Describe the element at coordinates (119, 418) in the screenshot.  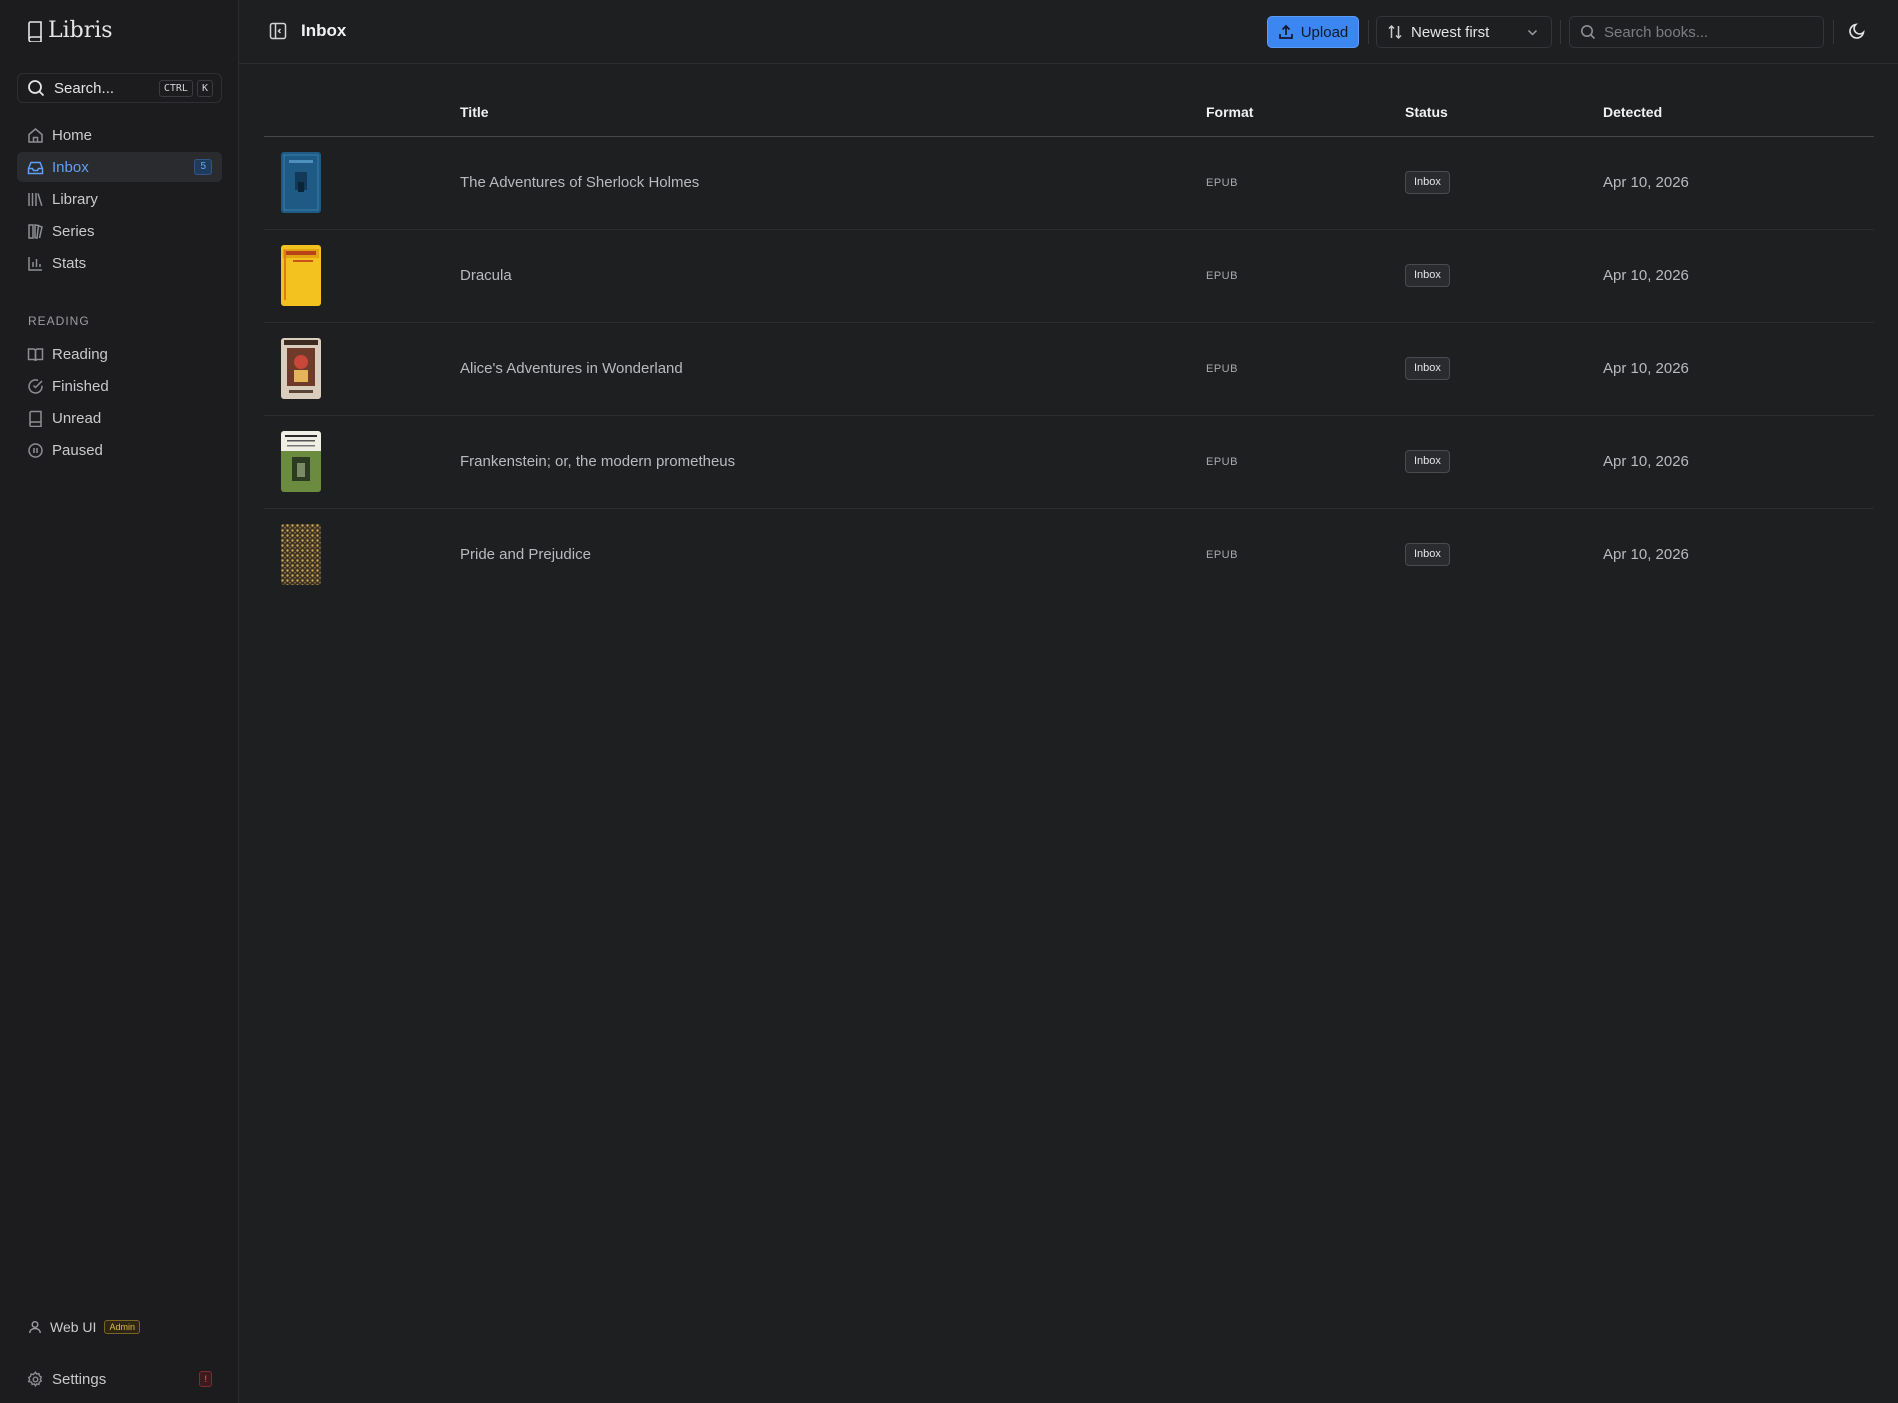
I see `sidebar-item-unread: Unread` at that location.